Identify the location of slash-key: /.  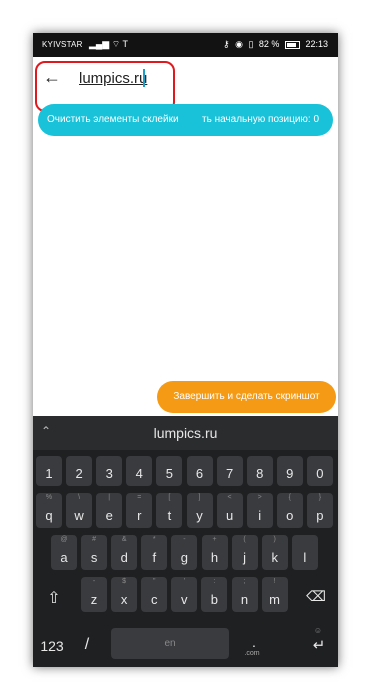
(87, 645).